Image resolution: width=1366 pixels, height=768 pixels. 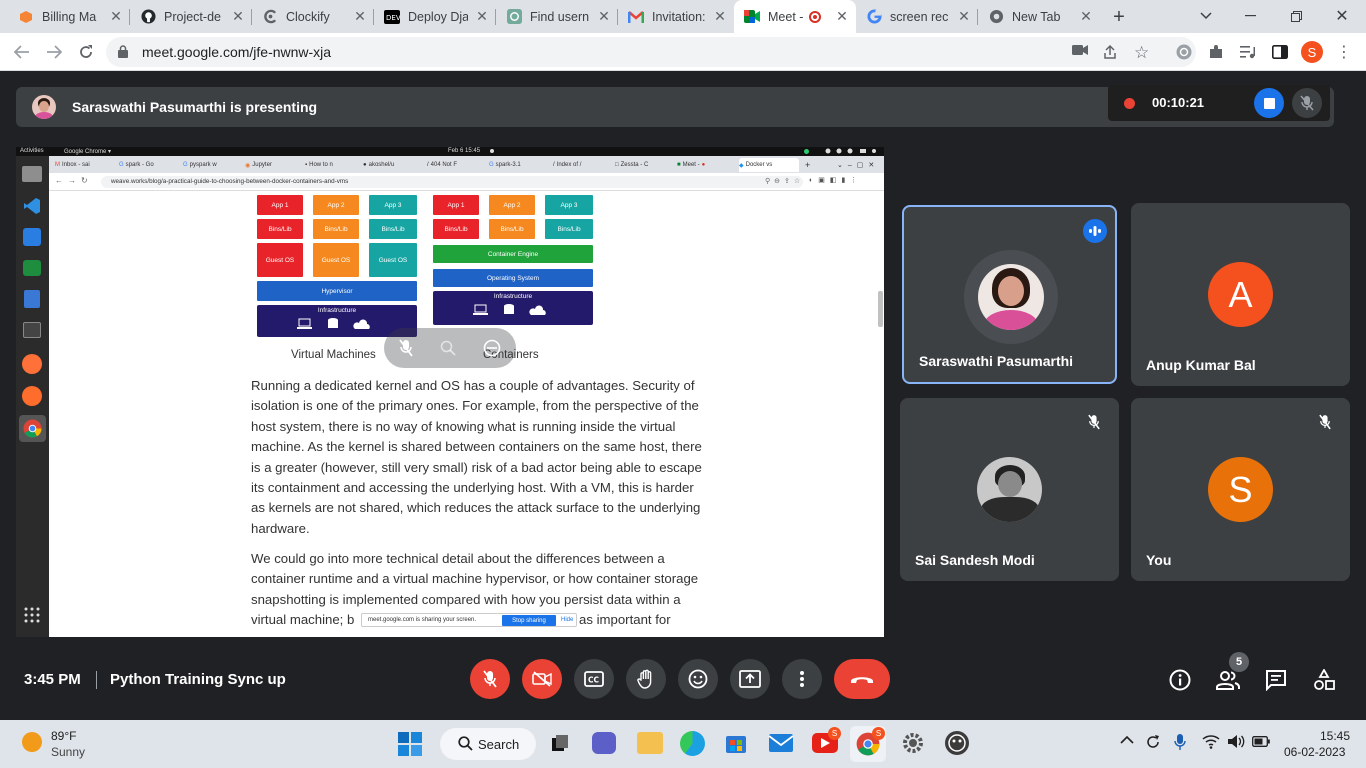 What do you see at coordinates (32, 364) in the screenshot?
I see `firefox-app-icon` at bounding box center [32, 364].